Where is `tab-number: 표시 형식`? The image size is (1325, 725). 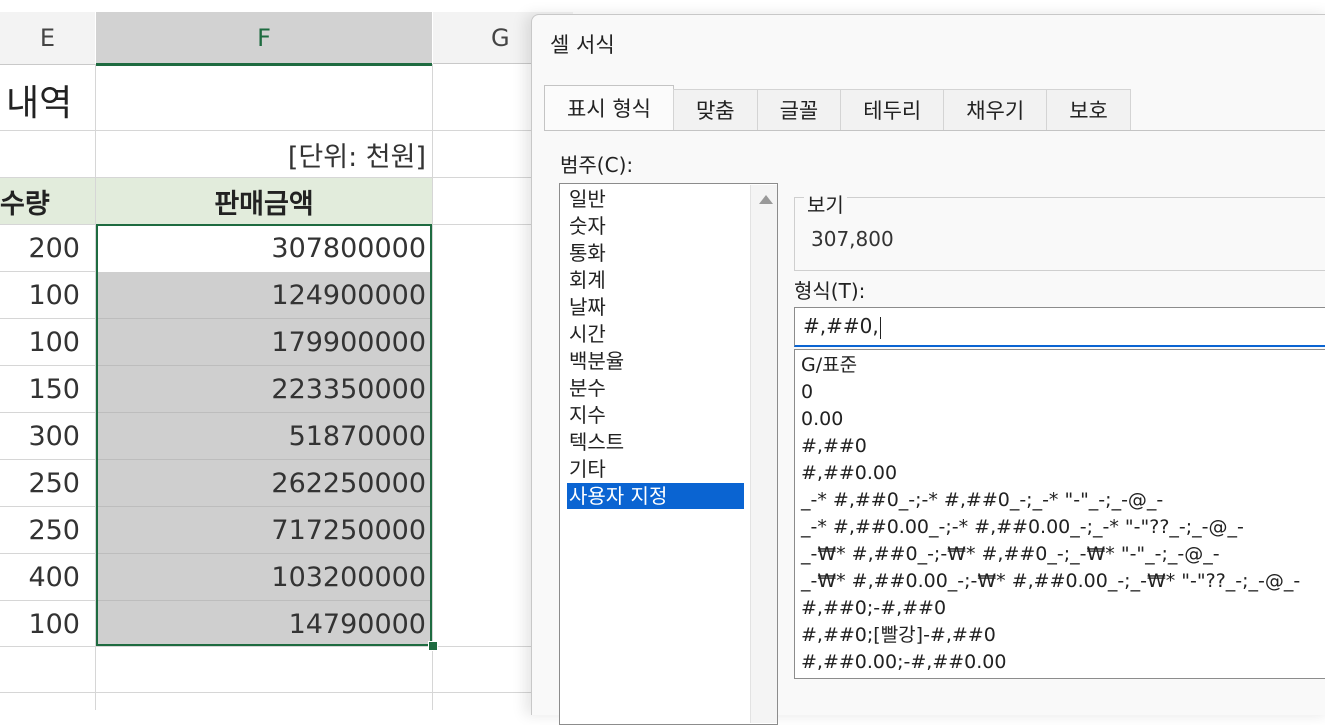
tab-number: 표시 형식 is located at coordinates (609, 107).